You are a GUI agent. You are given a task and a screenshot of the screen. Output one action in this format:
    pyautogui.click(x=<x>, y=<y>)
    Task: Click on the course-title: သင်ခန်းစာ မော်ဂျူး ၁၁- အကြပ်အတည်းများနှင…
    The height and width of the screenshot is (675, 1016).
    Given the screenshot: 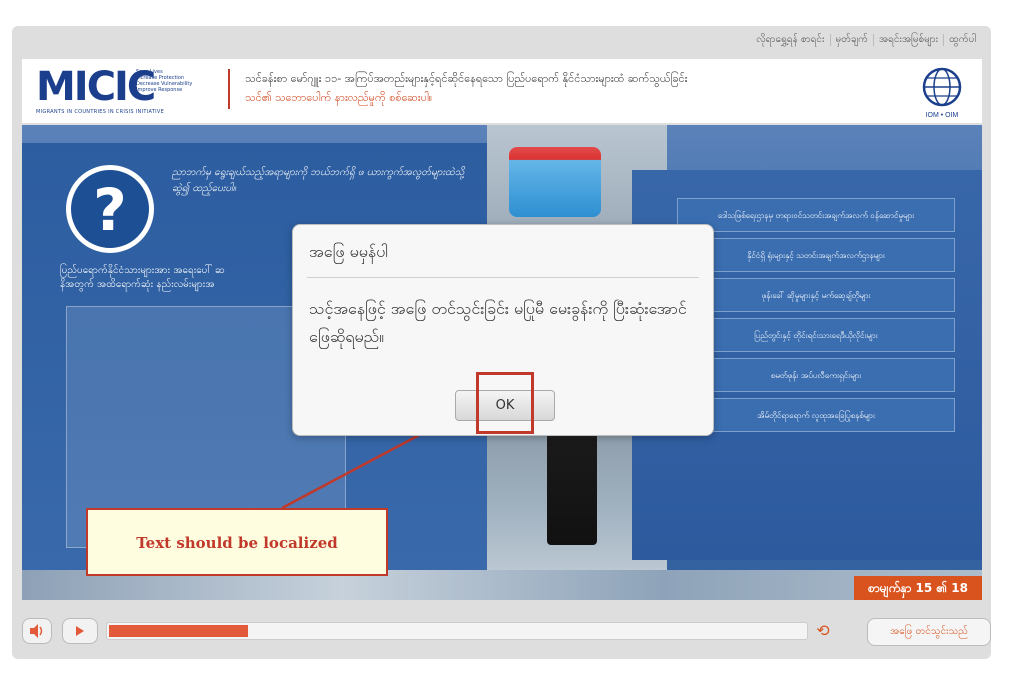 What is the action you would take?
    pyautogui.click(x=466, y=78)
    